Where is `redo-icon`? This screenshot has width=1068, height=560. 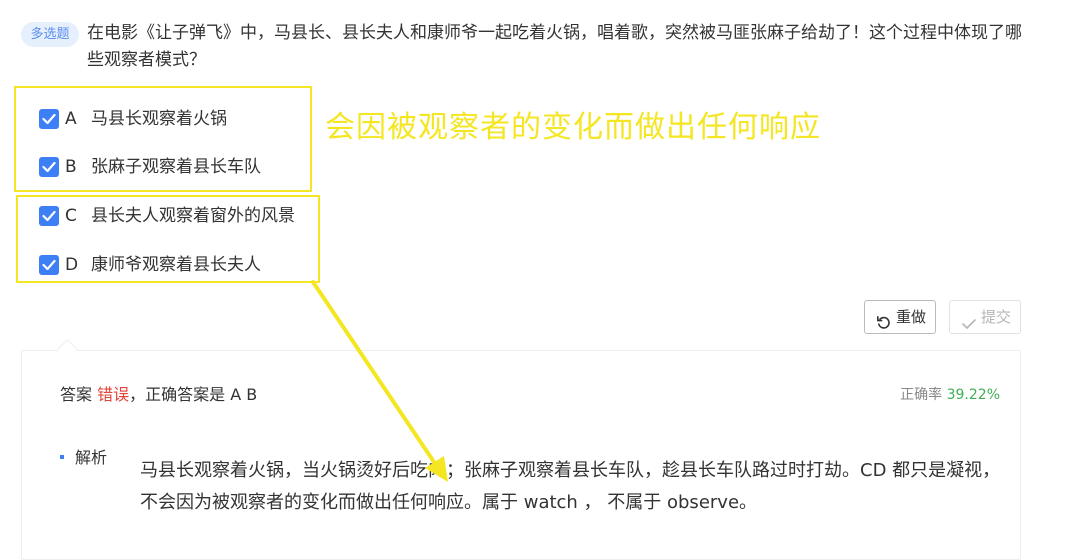
redo-icon is located at coordinates (884, 326).